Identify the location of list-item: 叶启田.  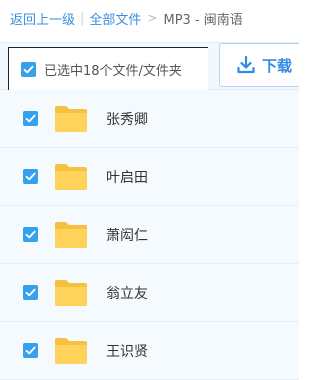
(149, 177).